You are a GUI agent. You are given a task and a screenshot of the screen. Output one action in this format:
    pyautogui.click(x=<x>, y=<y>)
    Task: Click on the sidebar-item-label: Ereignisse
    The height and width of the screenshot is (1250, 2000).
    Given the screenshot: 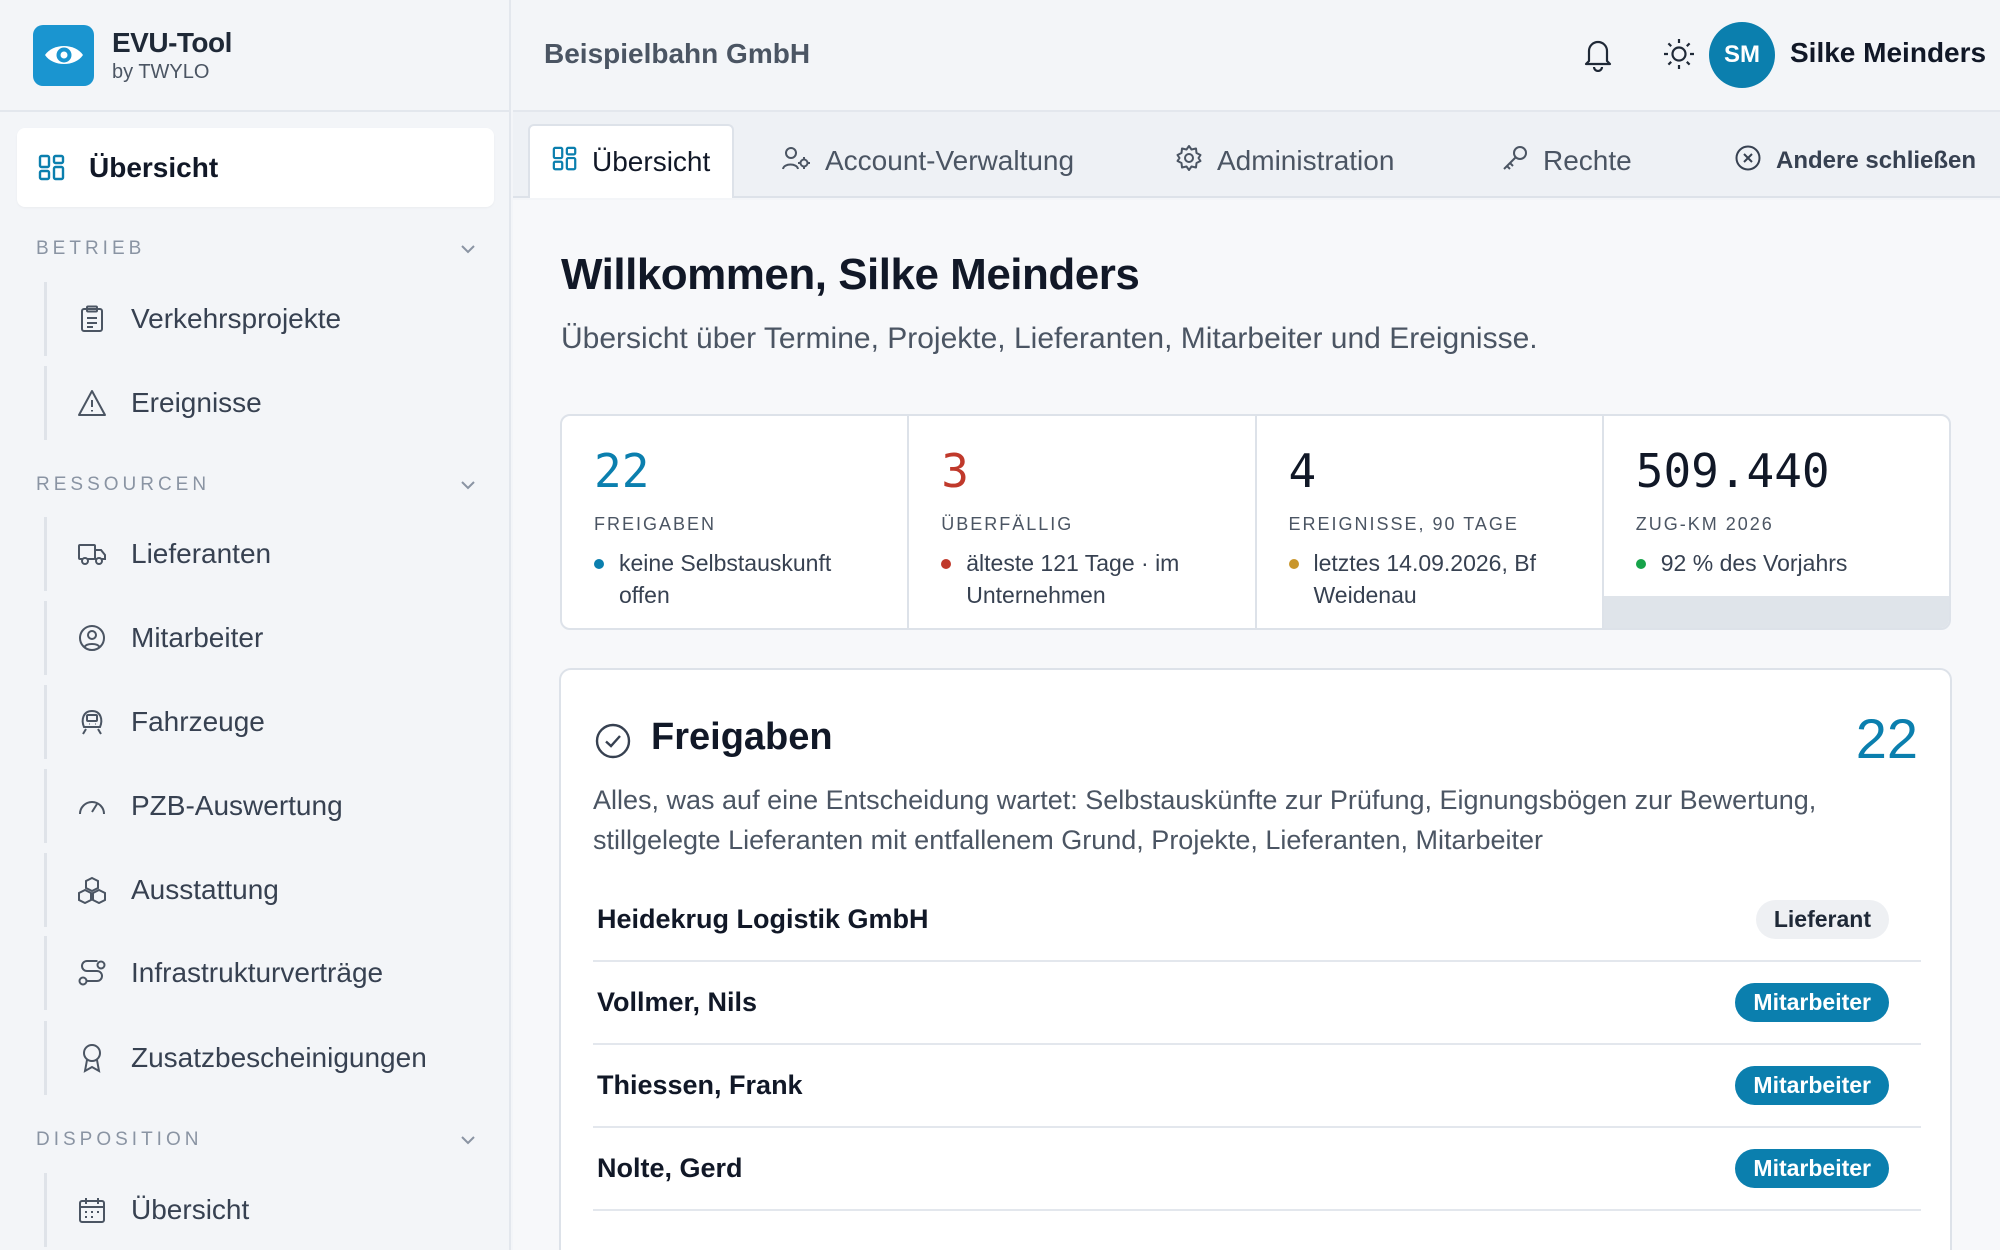 What is the action you would take?
    pyautogui.click(x=196, y=402)
    